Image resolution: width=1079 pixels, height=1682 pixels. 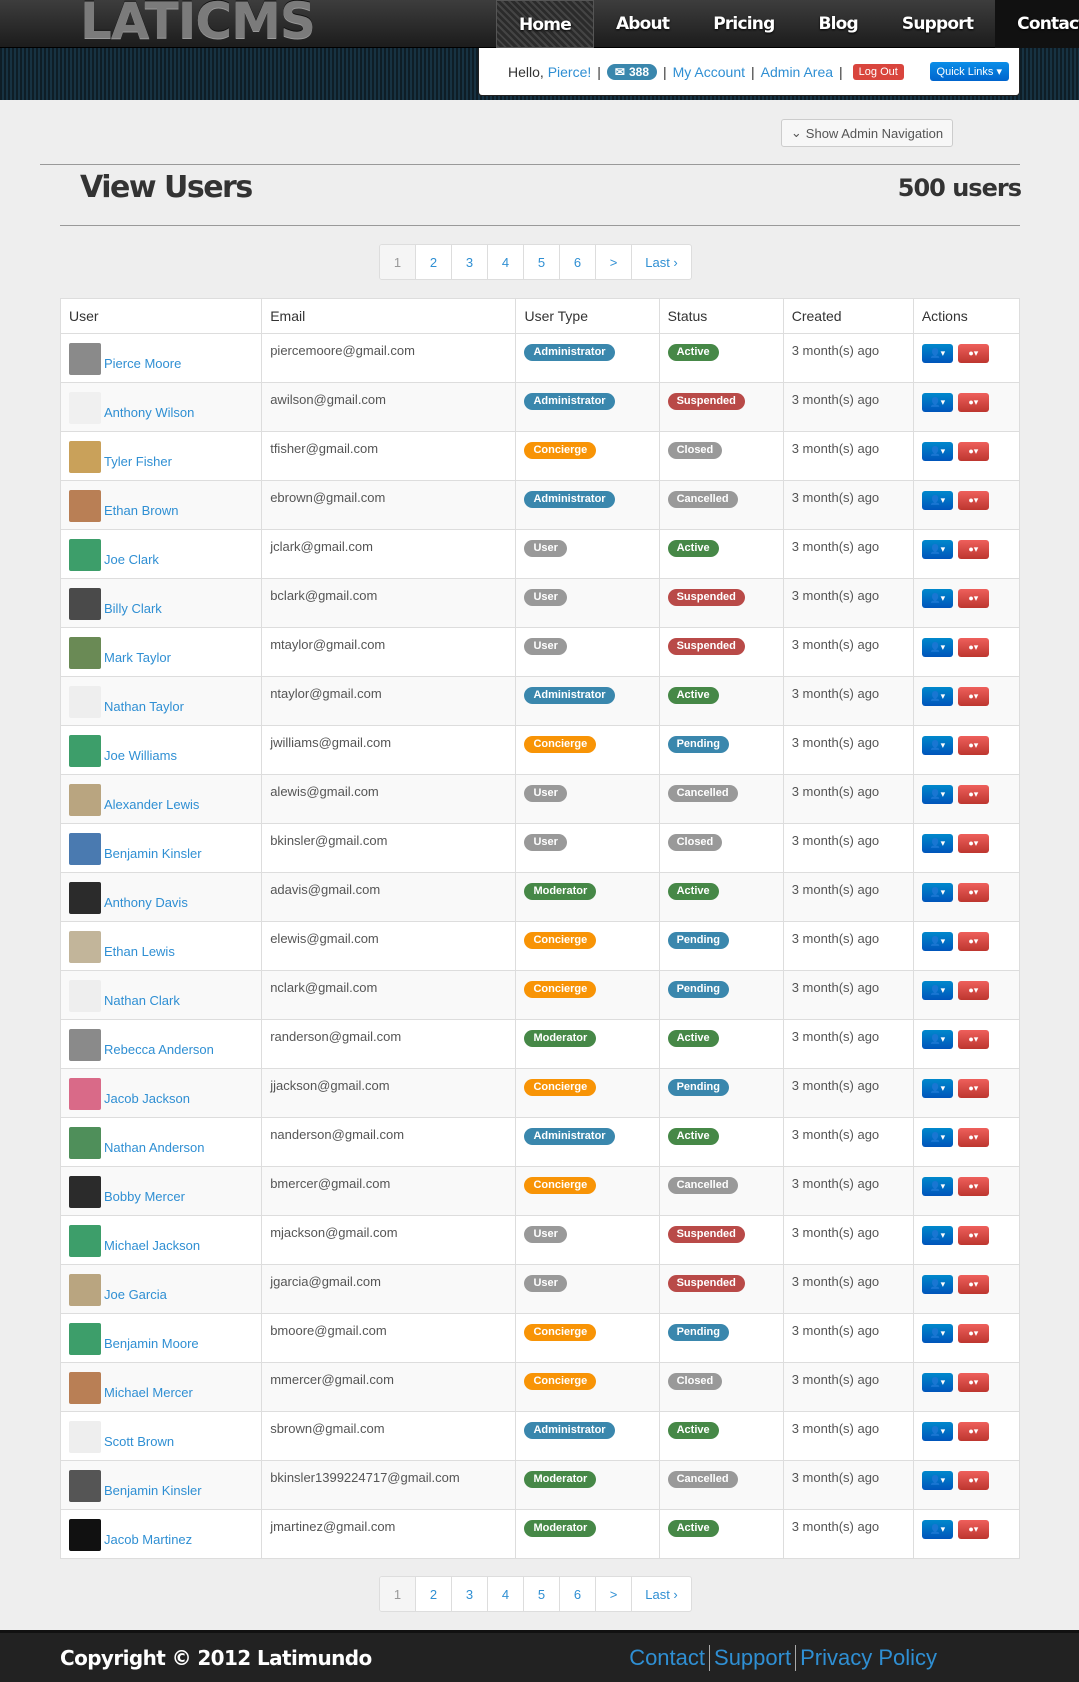 What do you see at coordinates (198, 25) in the screenshot?
I see `site-logo: LATICMS` at bounding box center [198, 25].